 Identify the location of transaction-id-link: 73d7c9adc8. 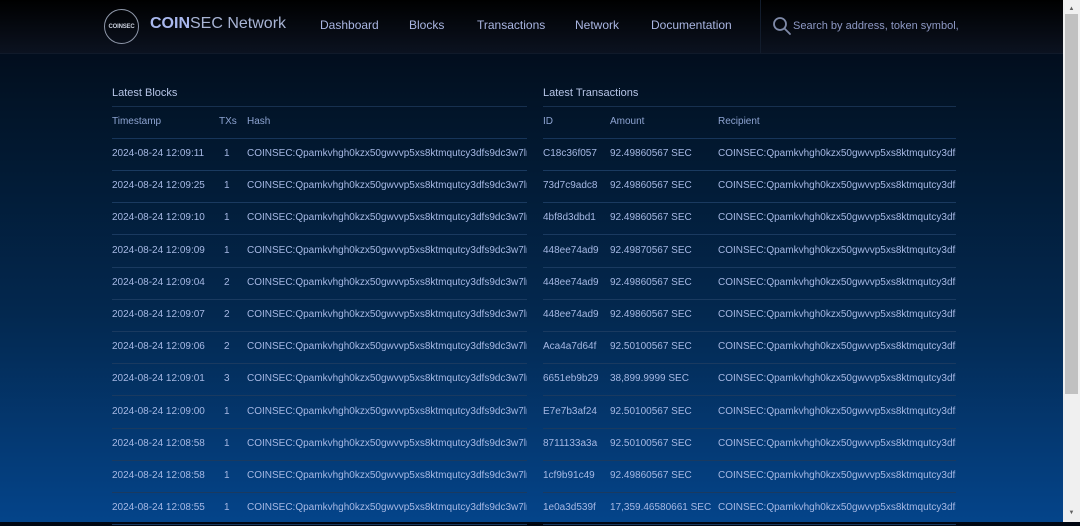
(570, 185).